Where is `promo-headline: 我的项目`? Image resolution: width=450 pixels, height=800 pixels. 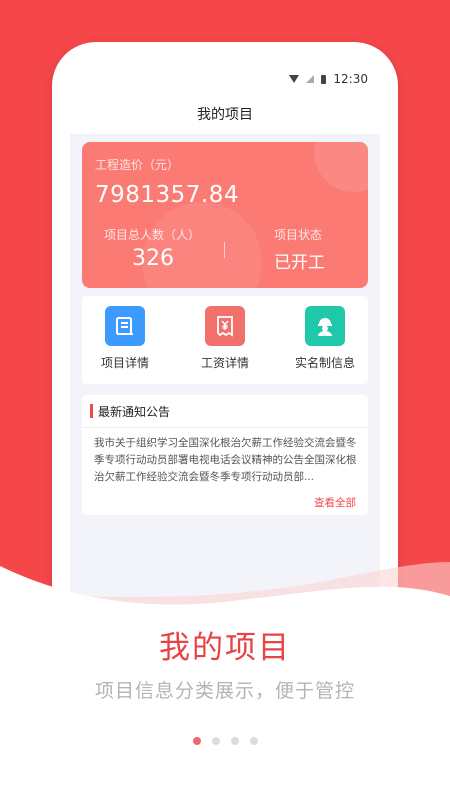
promo-headline: 我的项目 is located at coordinates (225, 648).